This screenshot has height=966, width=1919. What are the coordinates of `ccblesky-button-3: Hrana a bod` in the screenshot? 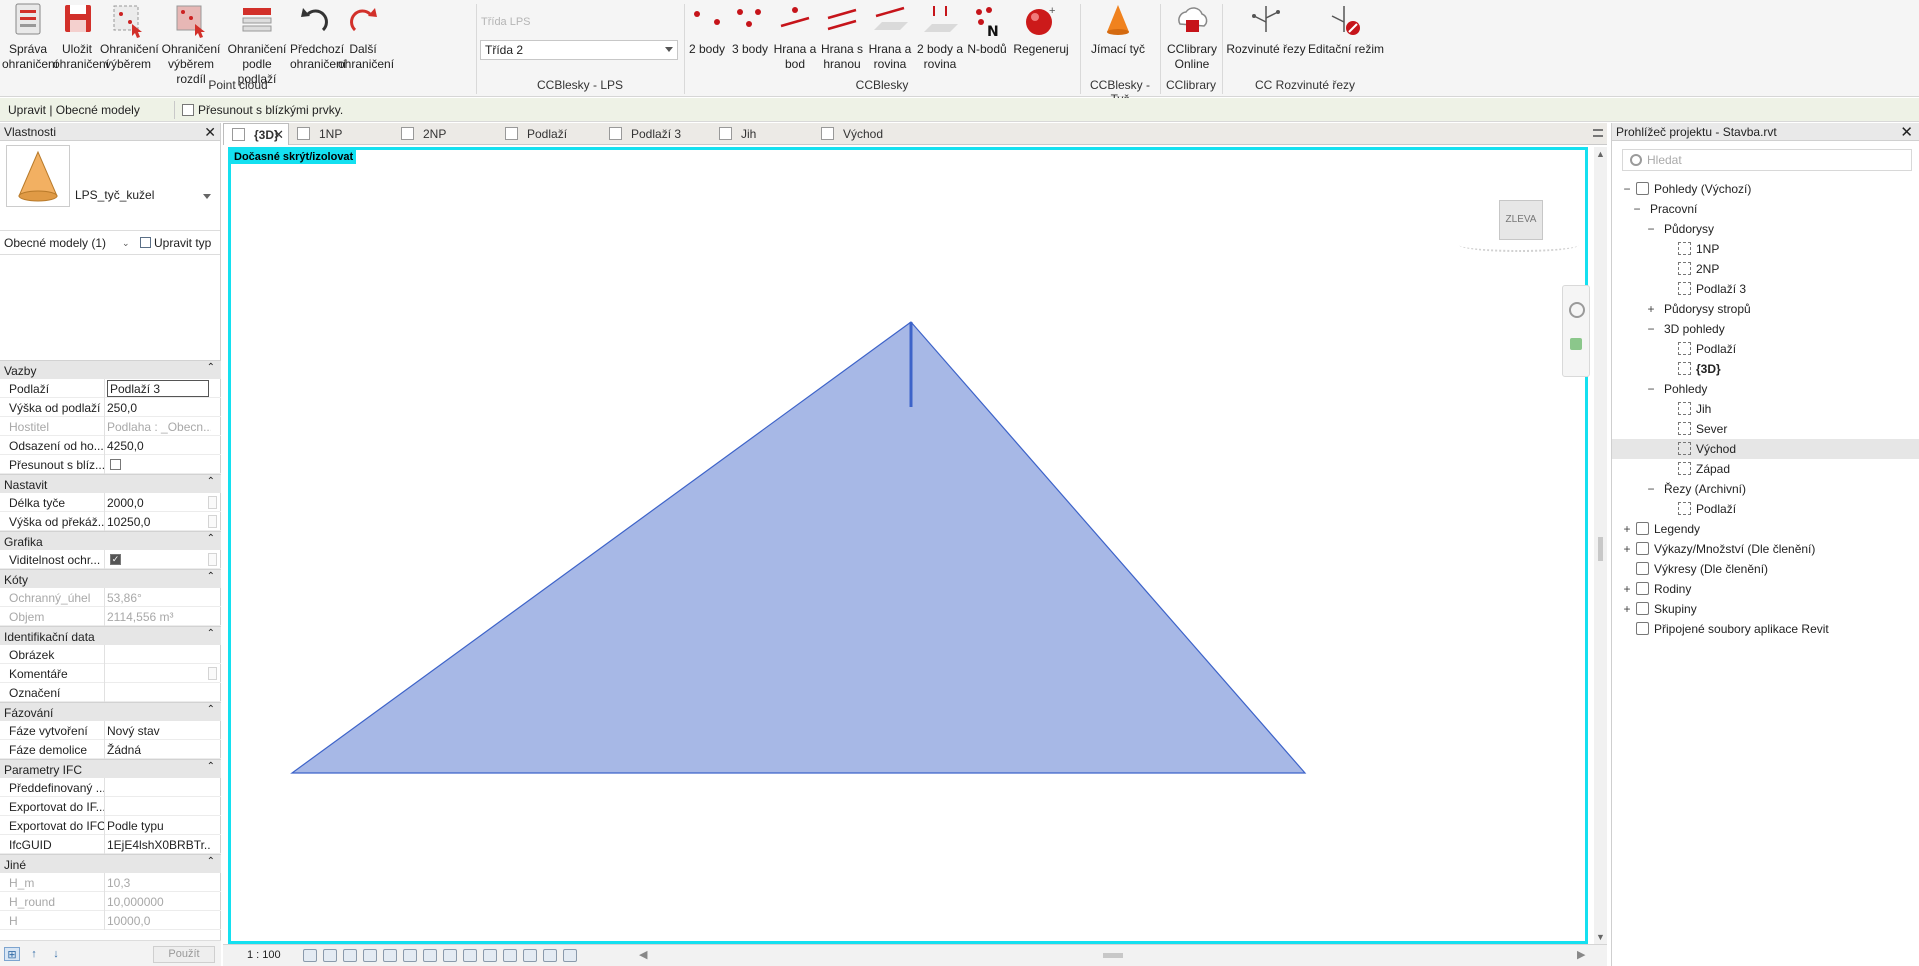 It's located at (795, 37).